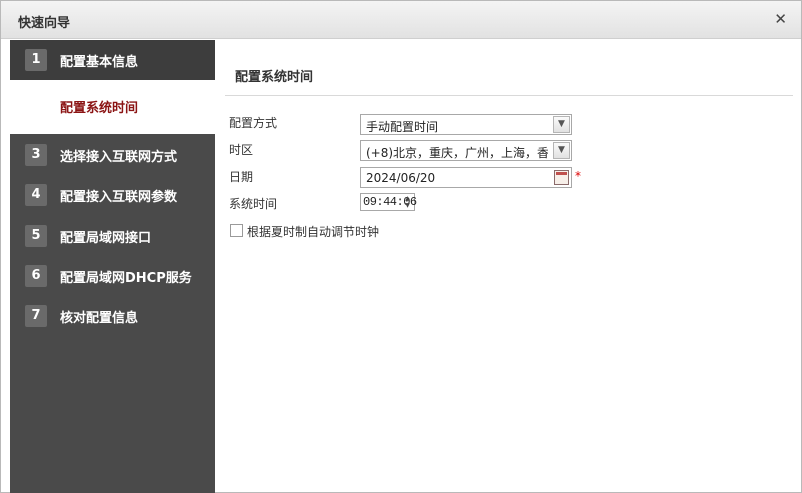  What do you see at coordinates (402, 127) in the screenshot?
I see `config-mode-value: 手动配置时间` at bounding box center [402, 127].